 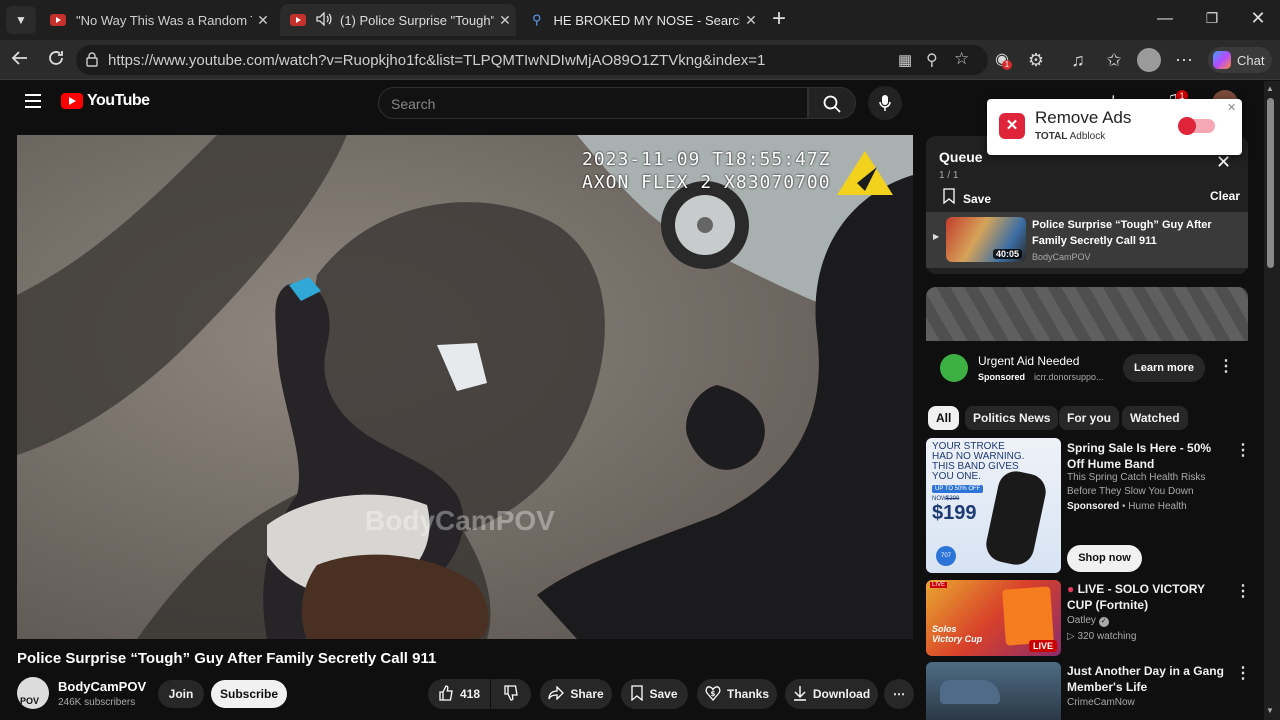 What do you see at coordinates (593, 103) in the screenshot?
I see `search-input: Search` at bounding box center [593, 103].